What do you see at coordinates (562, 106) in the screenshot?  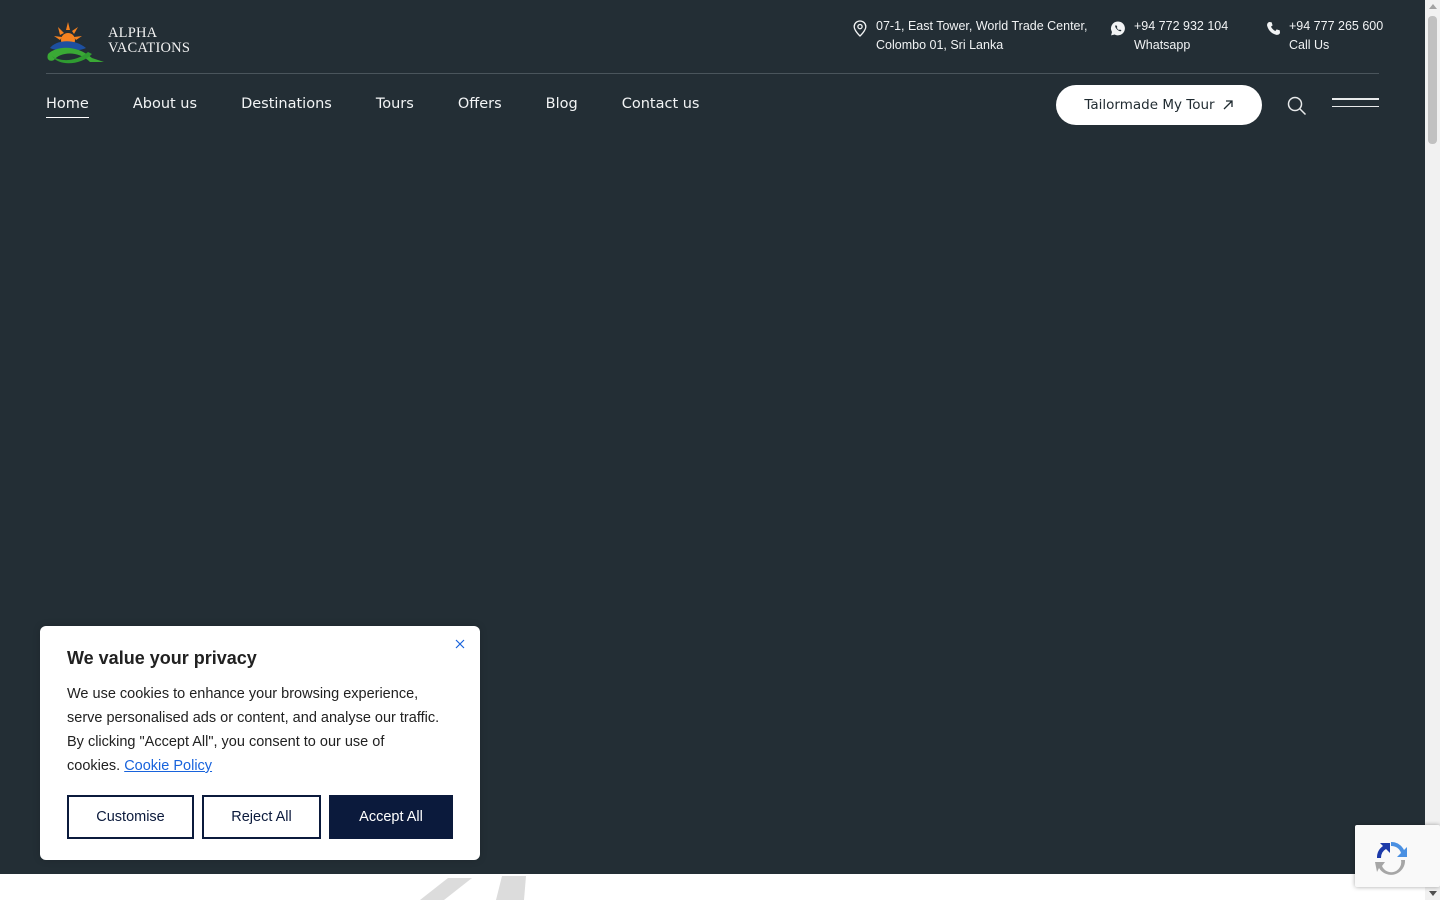 I see `nav-item-blog: Blog` at bounding box center [562, 106].